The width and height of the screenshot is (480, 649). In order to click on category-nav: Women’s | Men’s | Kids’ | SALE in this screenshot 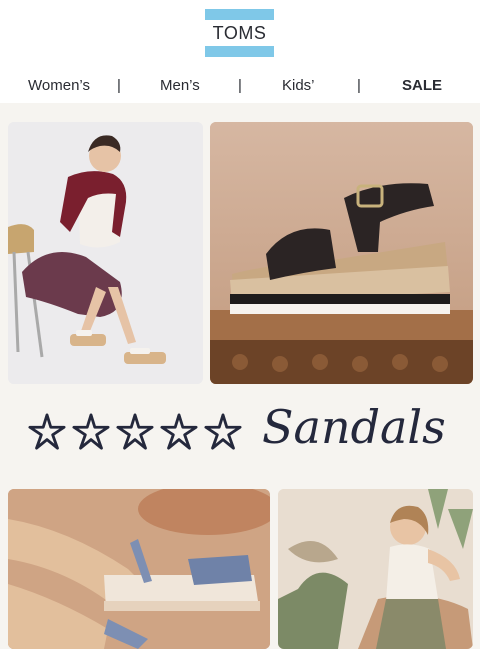, I will do `click(240, 86)`.